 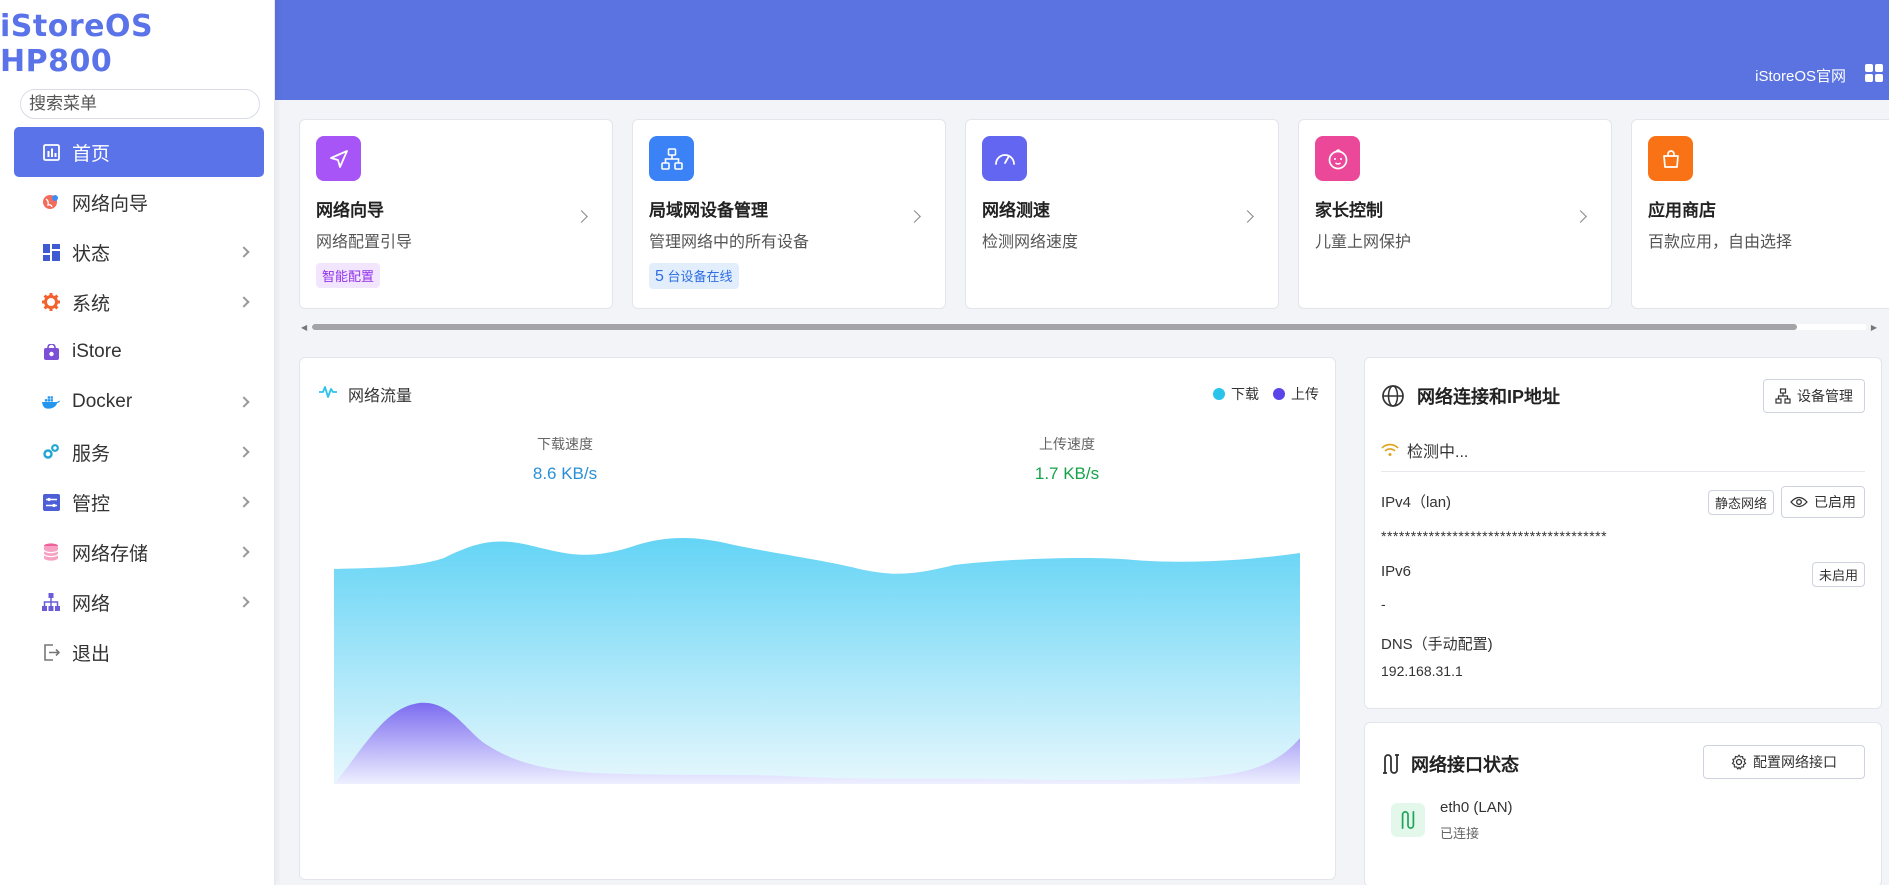 I want to click on cards-scrollbar: ◀ ▶, so click(x=1089, y=327).